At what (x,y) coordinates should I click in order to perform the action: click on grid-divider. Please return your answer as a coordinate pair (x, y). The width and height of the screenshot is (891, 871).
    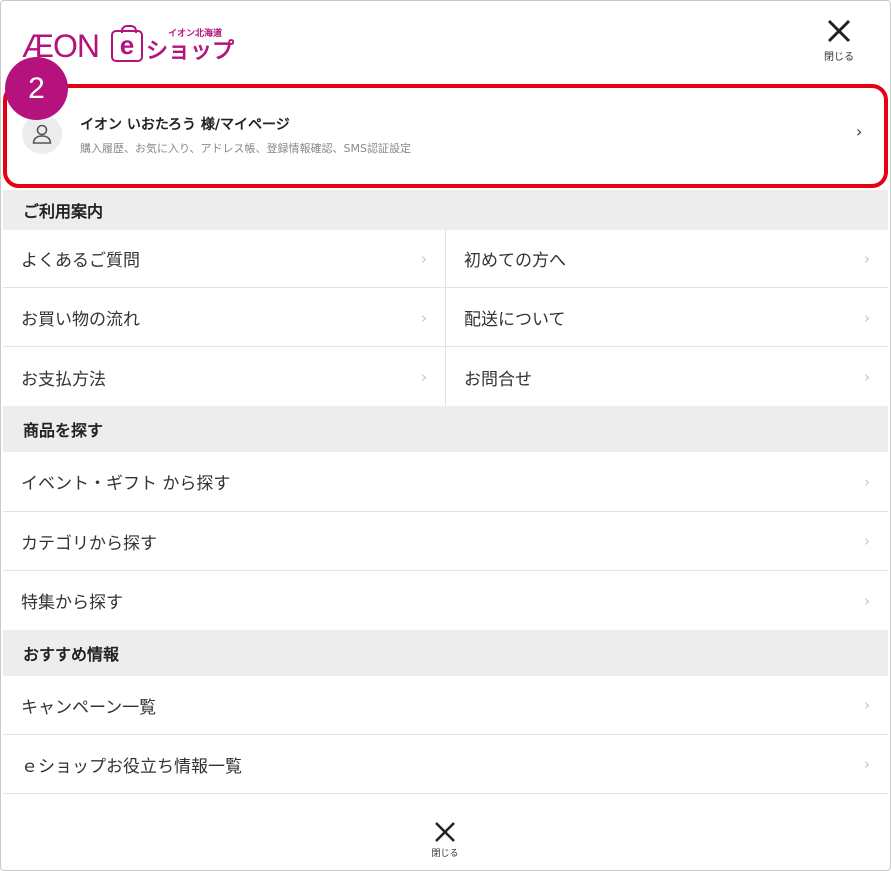
    Looking at the image, I should click on (445, 318).